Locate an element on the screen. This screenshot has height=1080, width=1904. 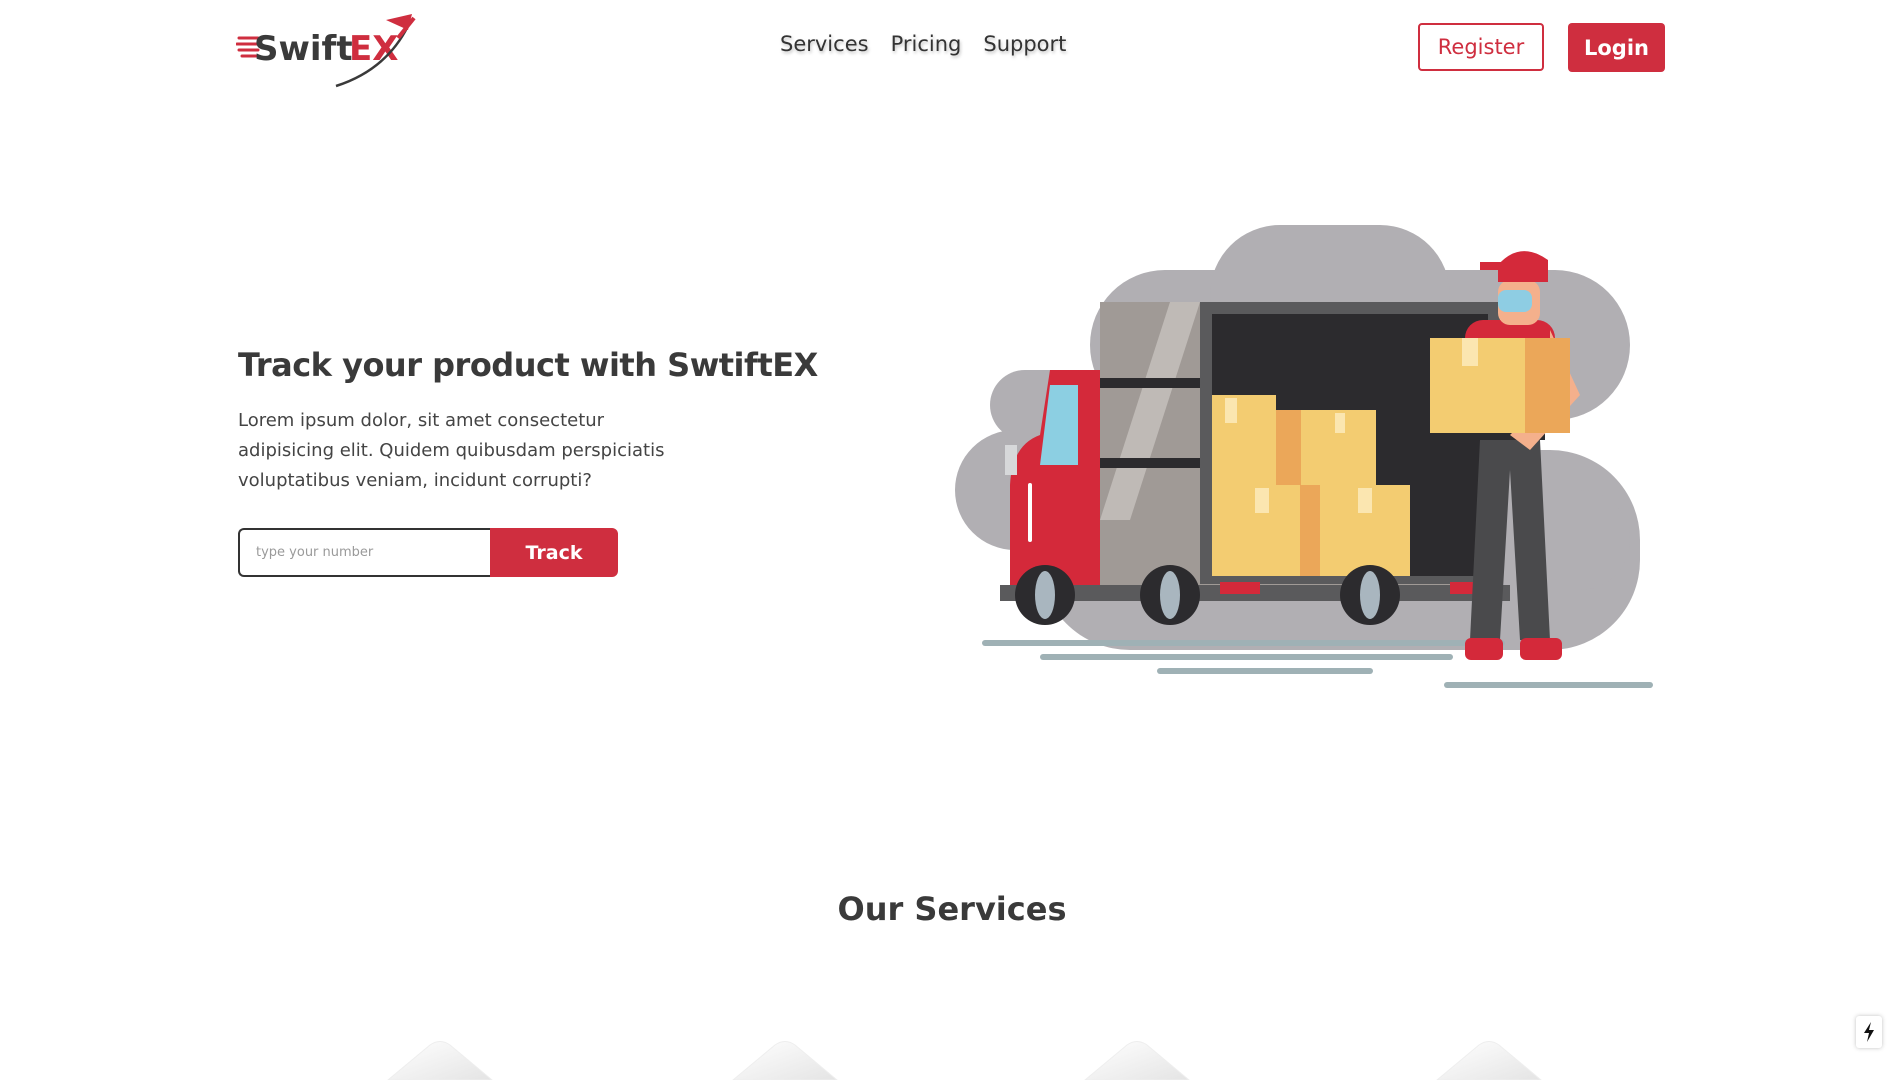
lightning-bolt-icon is located at coordinates (1869, 1032).